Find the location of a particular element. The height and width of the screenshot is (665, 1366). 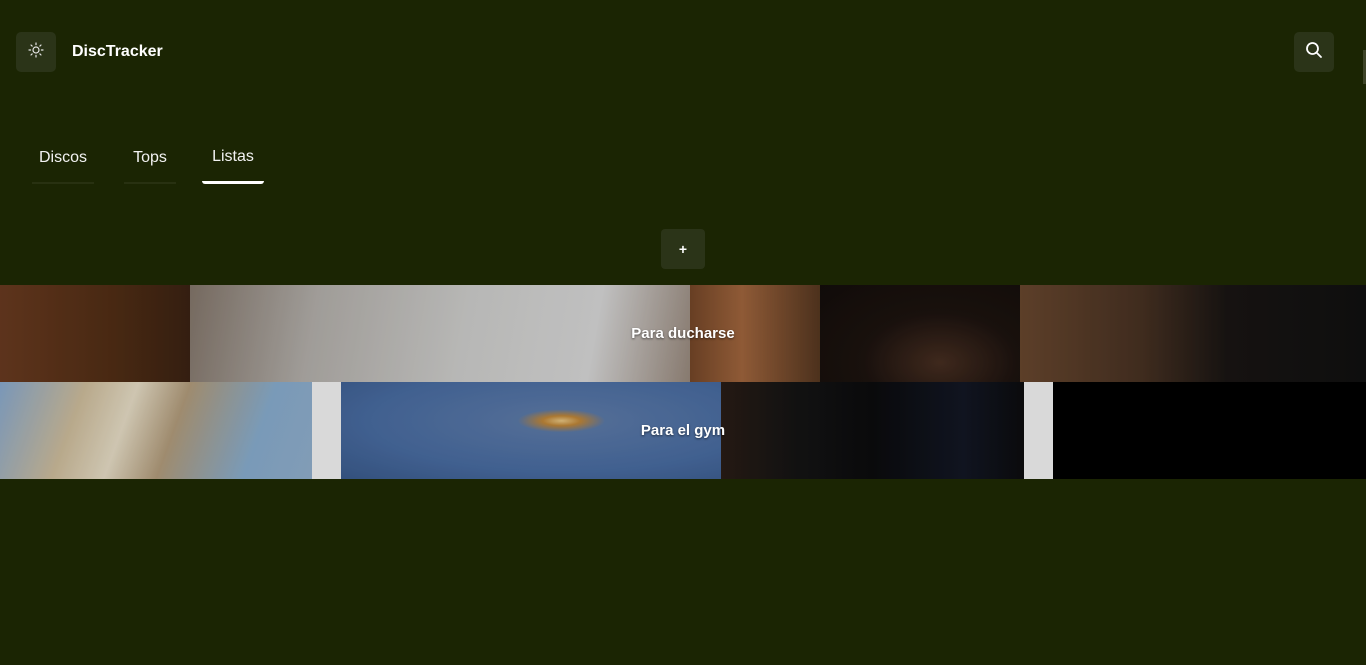

tab-listas: Listas is located at coordinates (233, 159).